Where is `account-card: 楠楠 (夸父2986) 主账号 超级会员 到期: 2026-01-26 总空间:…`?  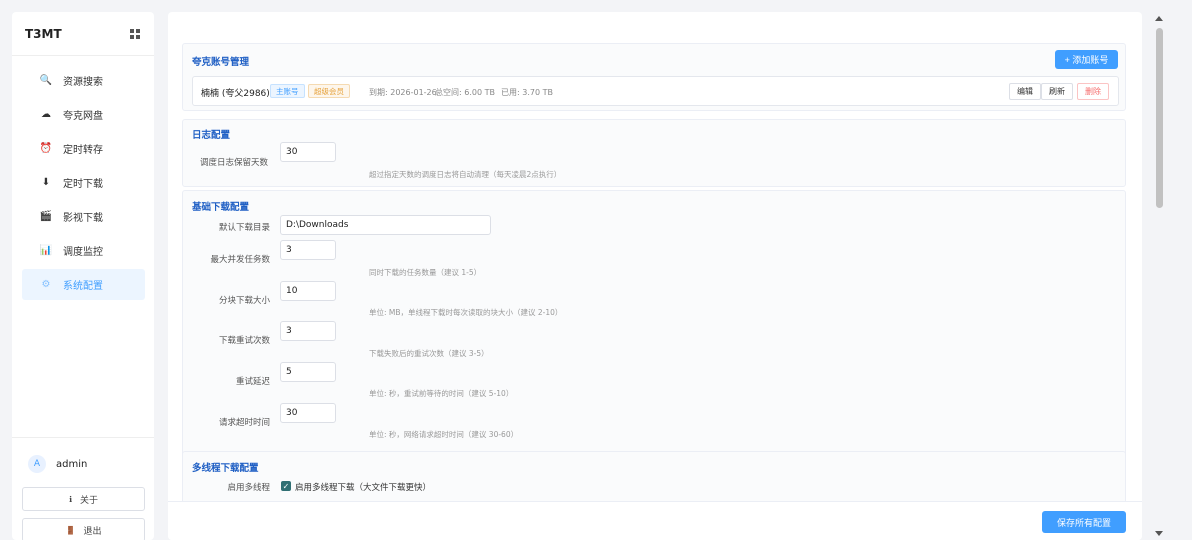
account-card: 楠楠 (夸父2986) 主账号 超级会员 到期: 2026-01-26 总空间:… is located at coordinates (655, 91).